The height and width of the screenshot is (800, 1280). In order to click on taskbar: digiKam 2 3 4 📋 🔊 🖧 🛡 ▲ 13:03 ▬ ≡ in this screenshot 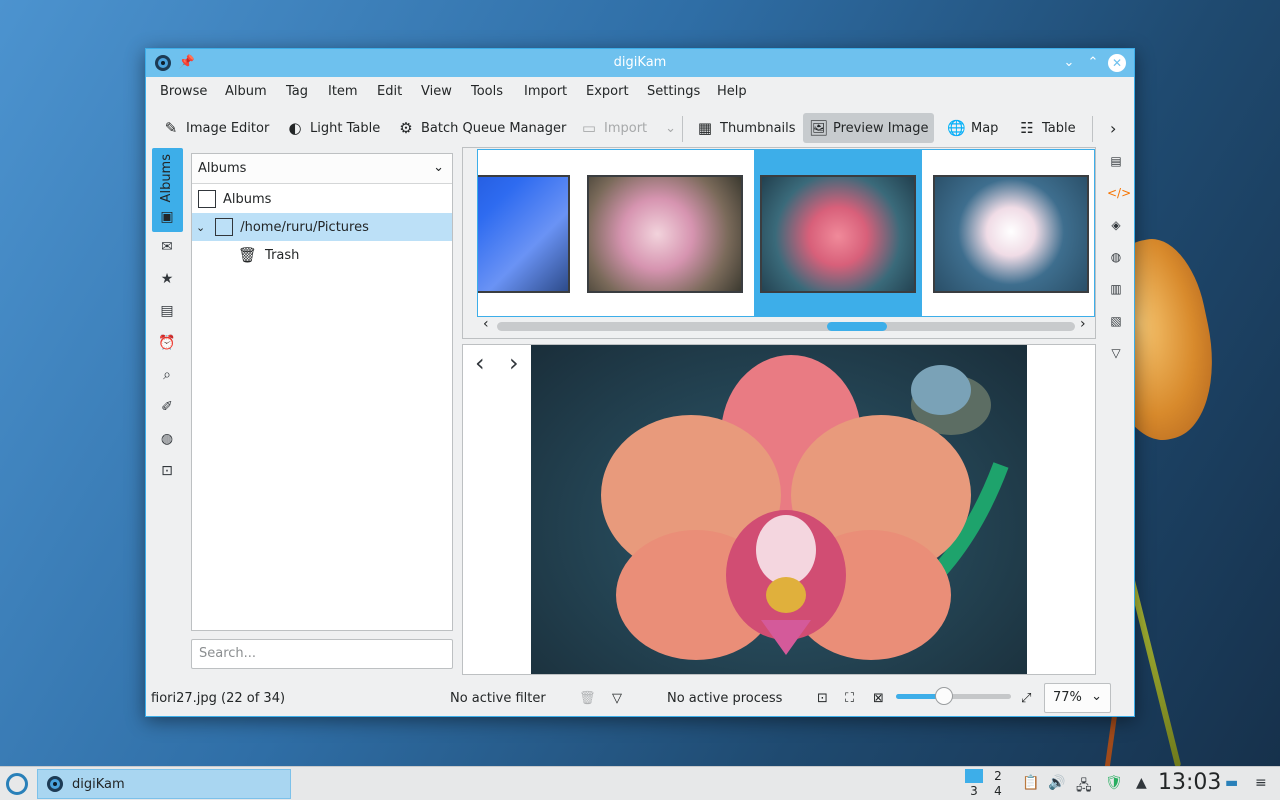, I will do `click(640, 783)`.